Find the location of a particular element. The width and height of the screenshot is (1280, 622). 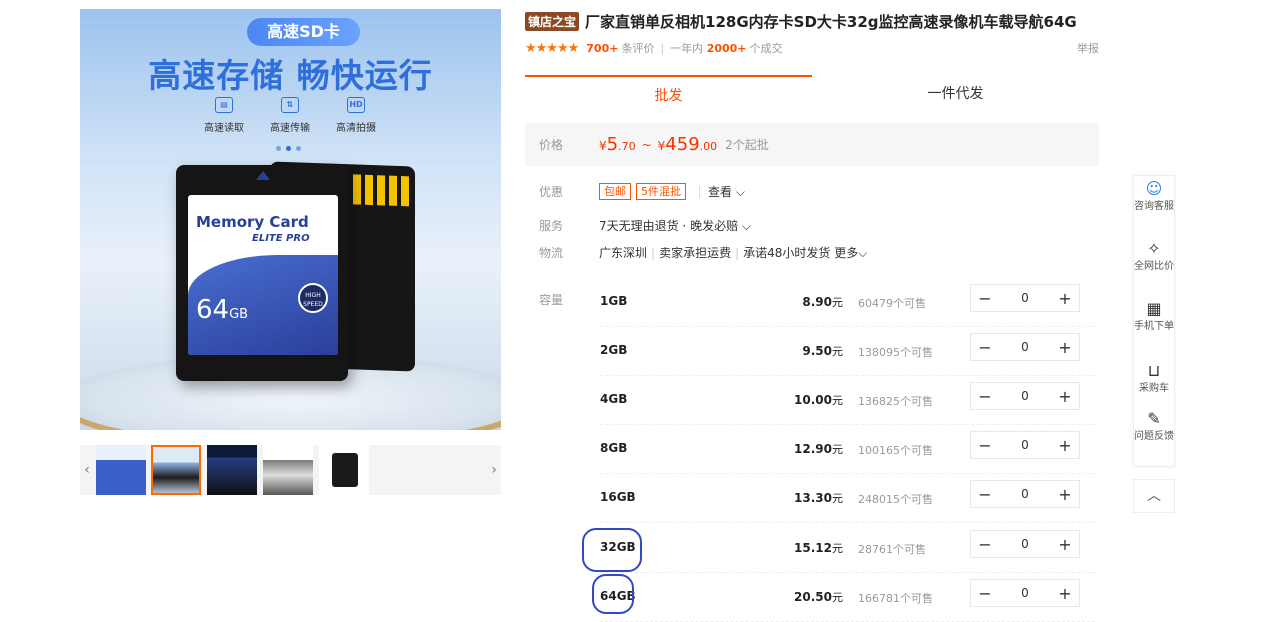

sku-price: 15.12元 is located at coordinates (818, 548).